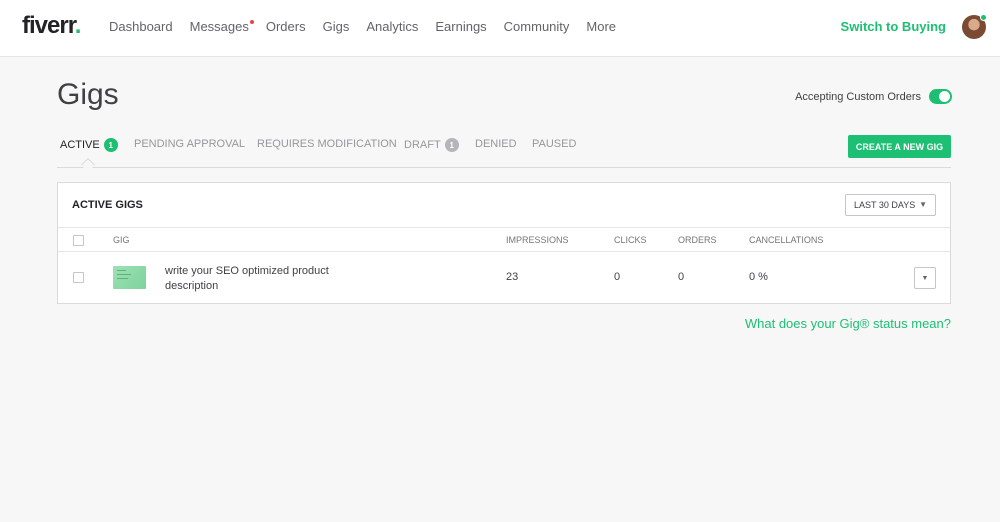  Describe the element at coordinates (121, 240) in the screenshot. I see `column-gig: GIG` at that location.